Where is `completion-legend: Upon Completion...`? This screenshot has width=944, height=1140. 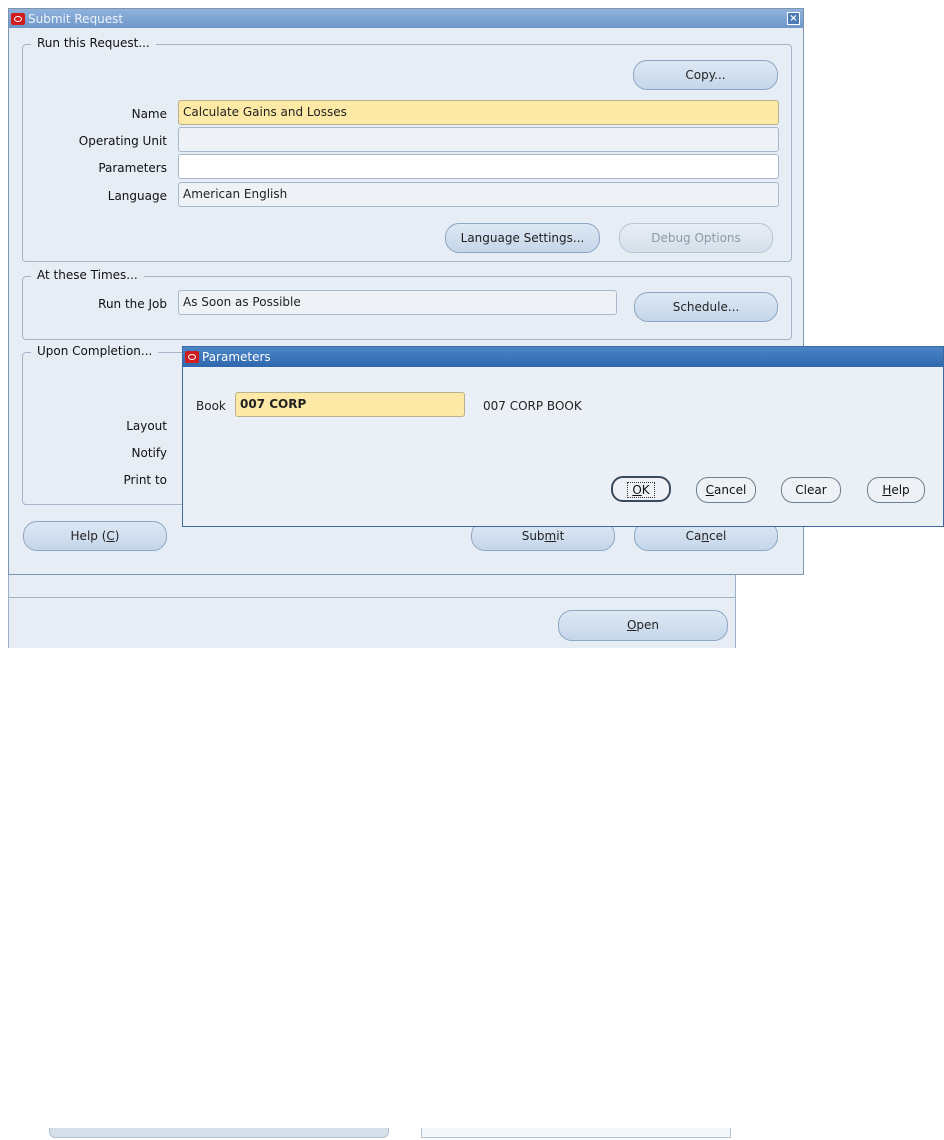 completion-legend: Upon Completion... is located at coordinates (95, 351).